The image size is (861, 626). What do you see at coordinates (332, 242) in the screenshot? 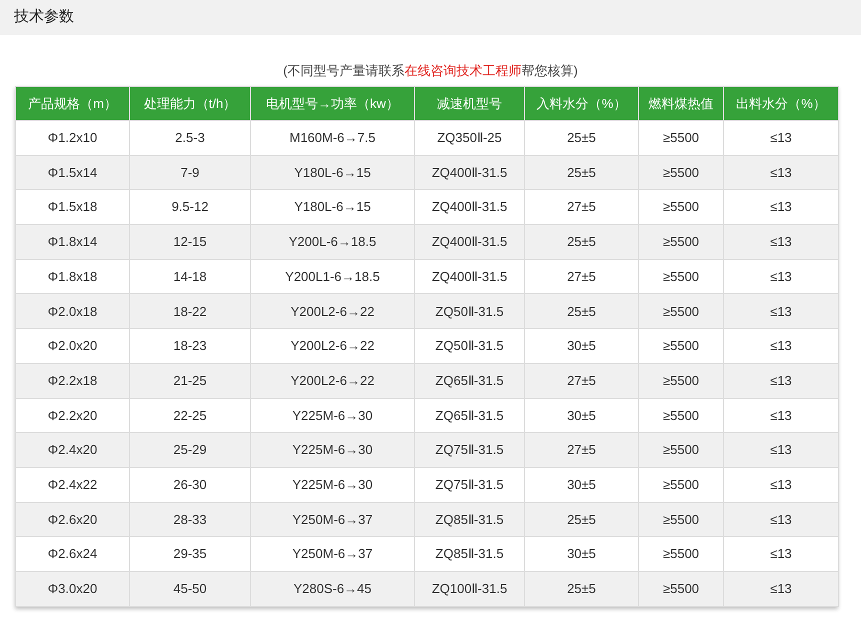
I see `table-cell: Y200L-6→18.5` at bounding box center [332, 242].